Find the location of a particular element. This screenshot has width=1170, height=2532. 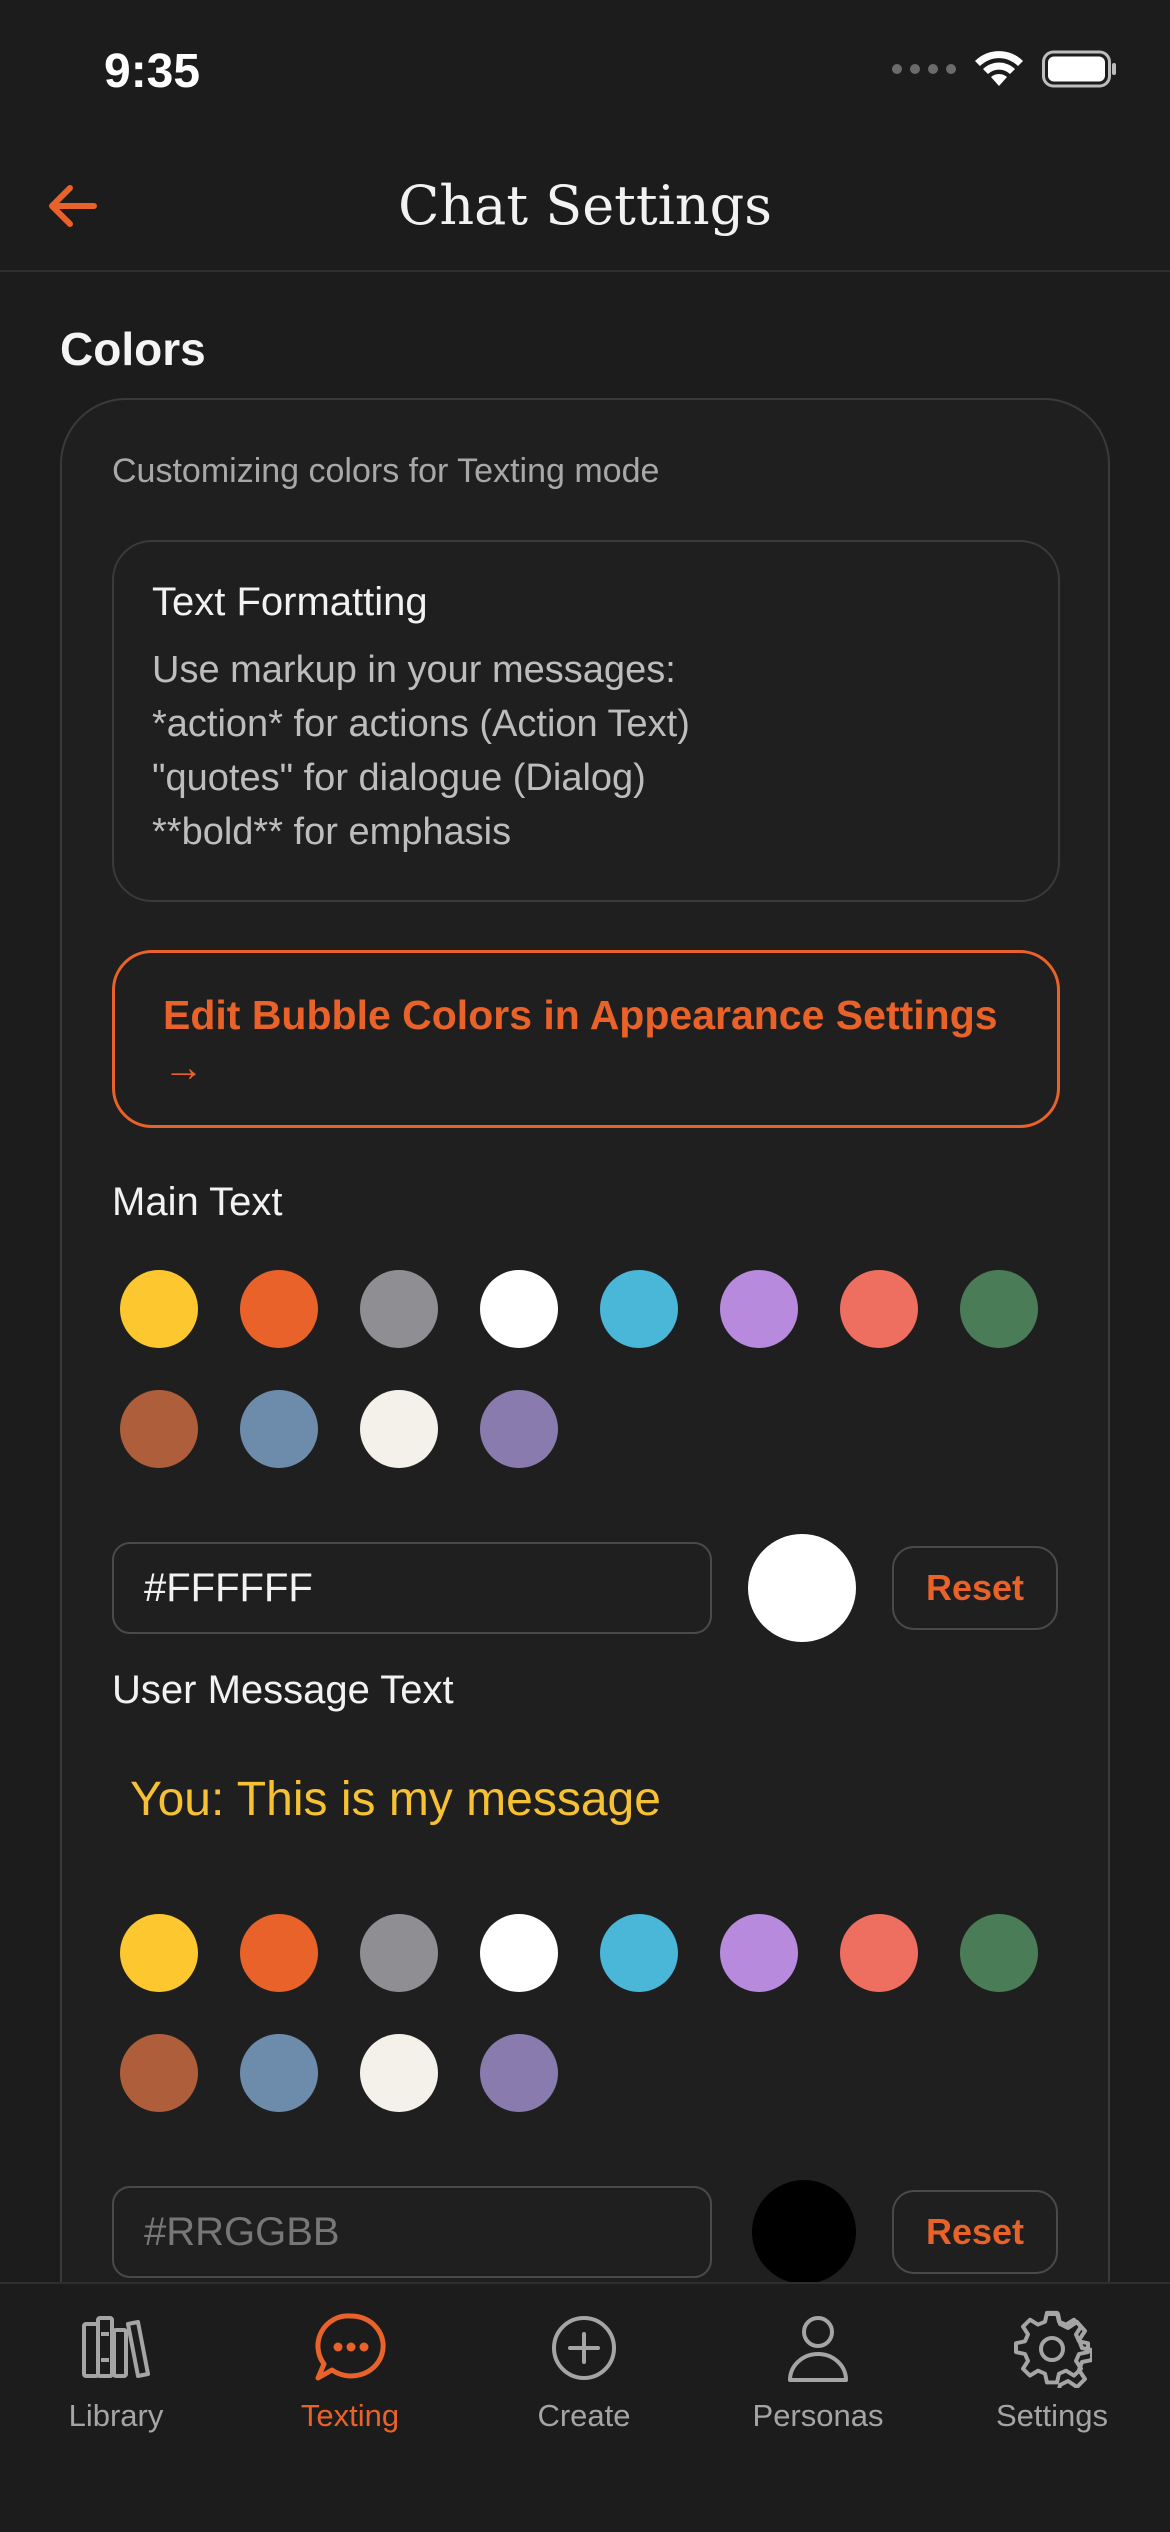

cellular-signal-icon is located at coordinates (924, 69).